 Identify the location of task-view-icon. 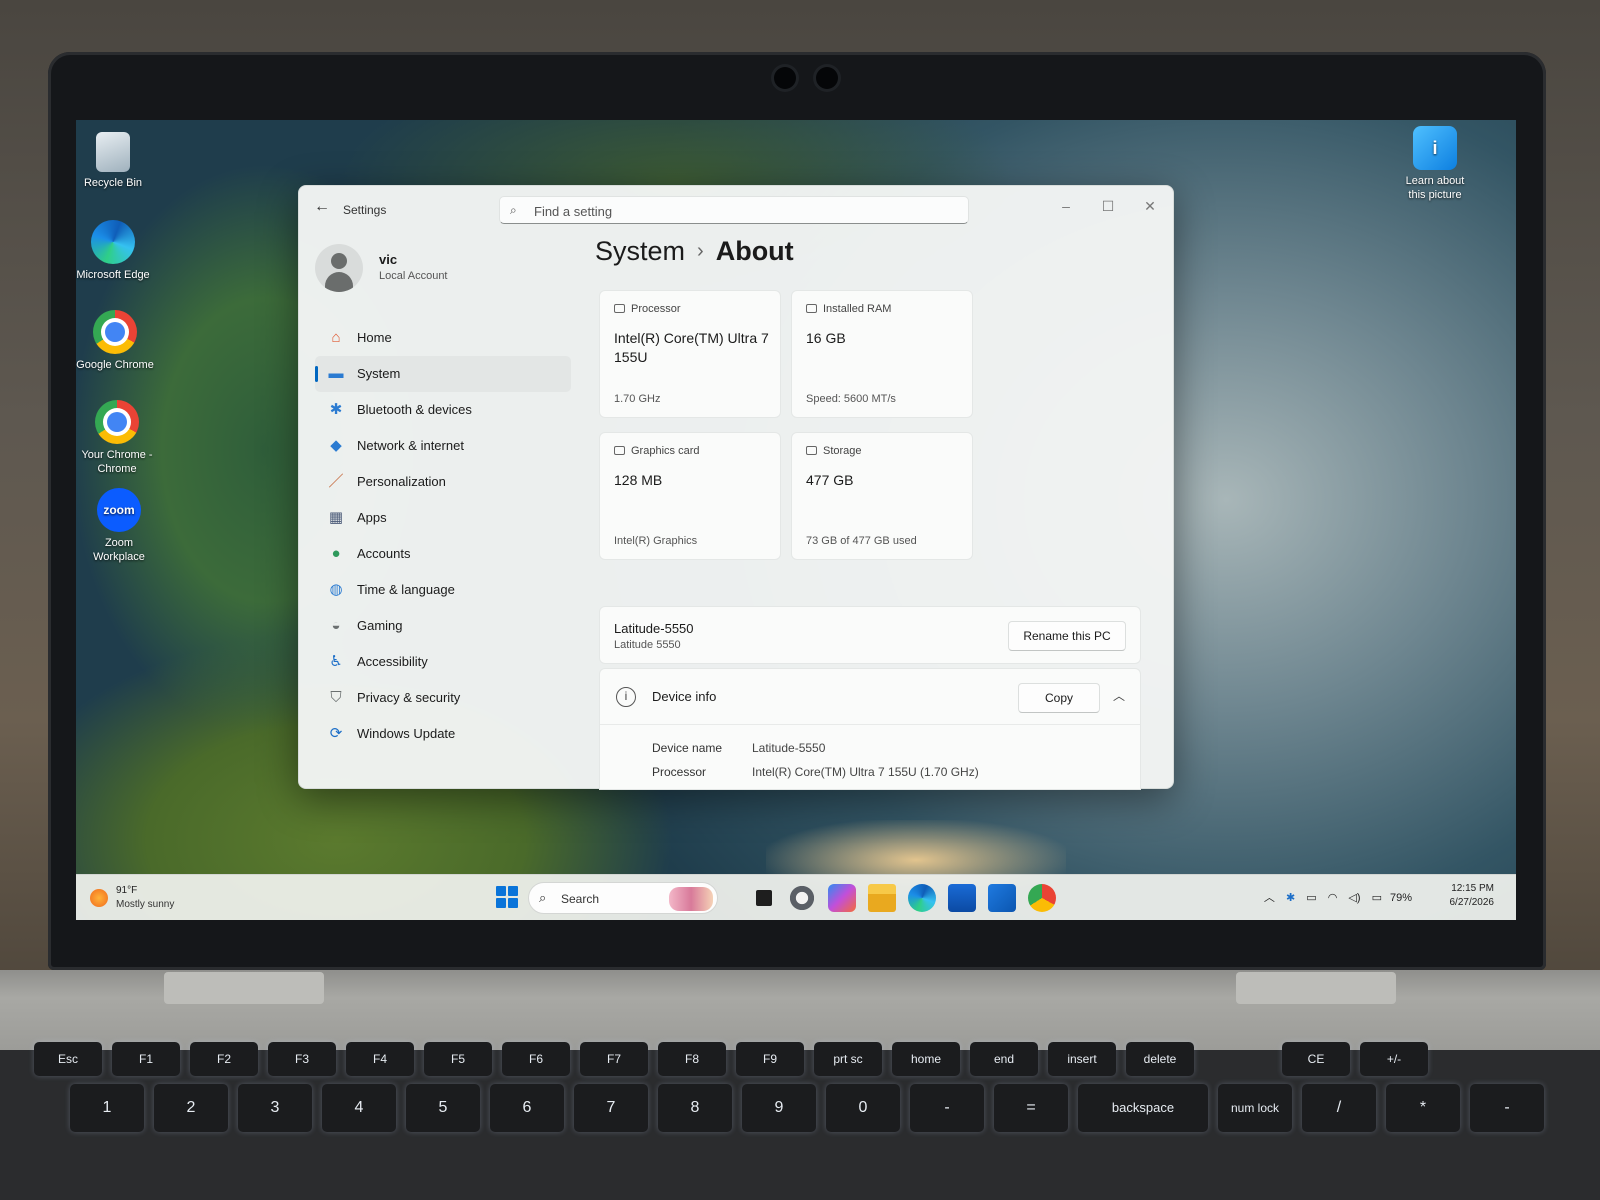
(764, 898).